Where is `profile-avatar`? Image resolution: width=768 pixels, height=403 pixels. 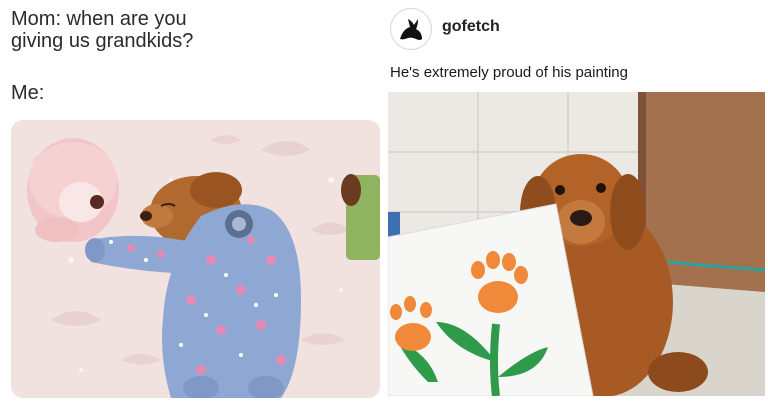 profile-avatar is located at coordinates (411, 29).